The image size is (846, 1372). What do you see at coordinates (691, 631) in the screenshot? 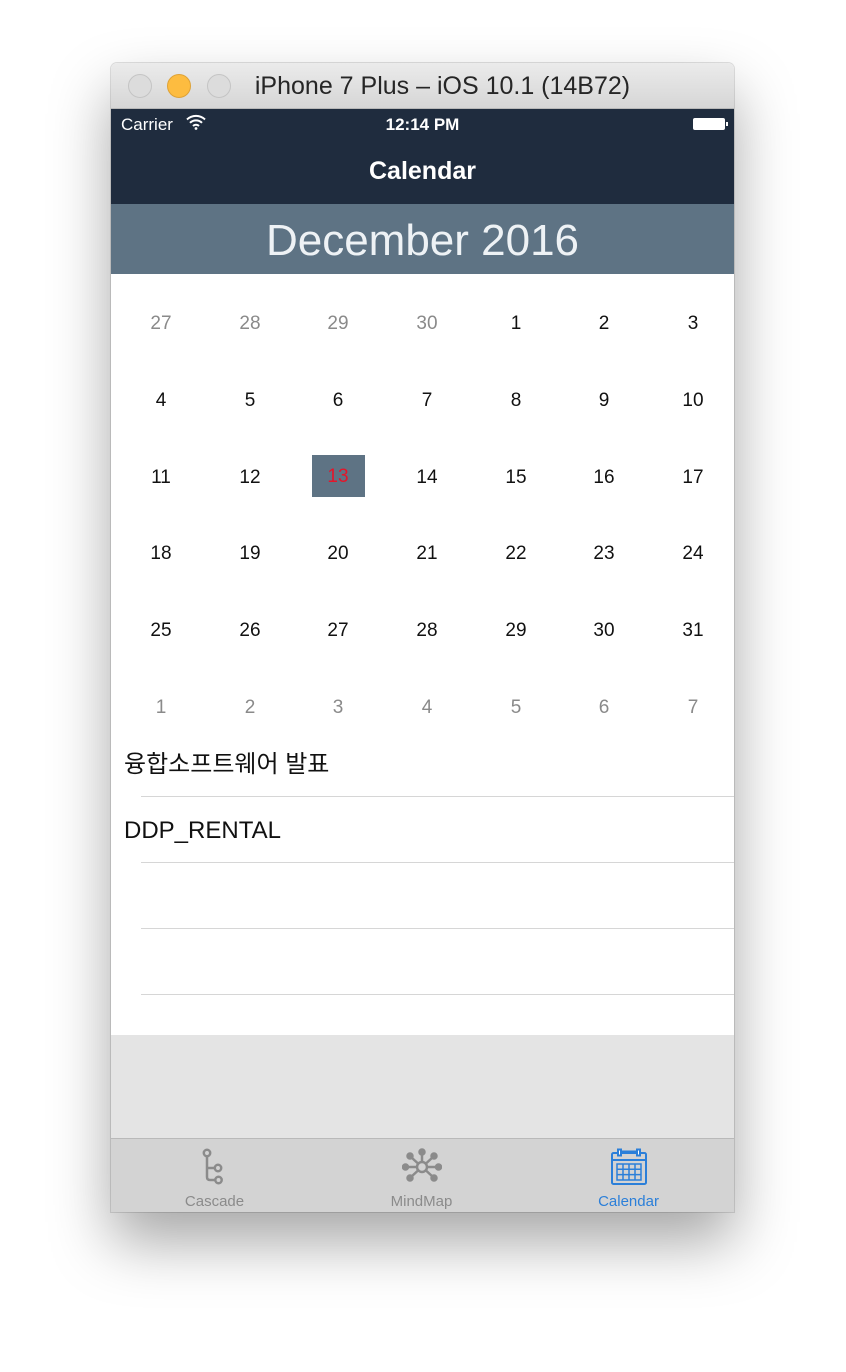
I see `calendar-day: 31` at bounding box center [691, 631].